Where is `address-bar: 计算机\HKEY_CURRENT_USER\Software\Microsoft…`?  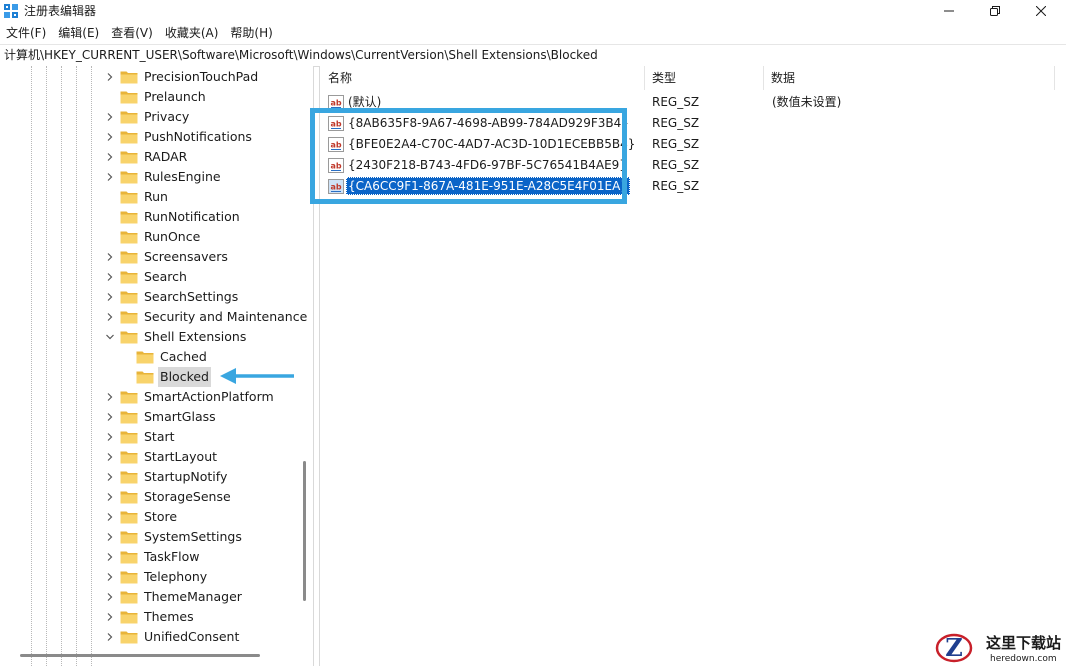 address-bar: 计算机\HKEY_CURRENT_USER\Software\Microsoft… is located at coordinates (533, 55).